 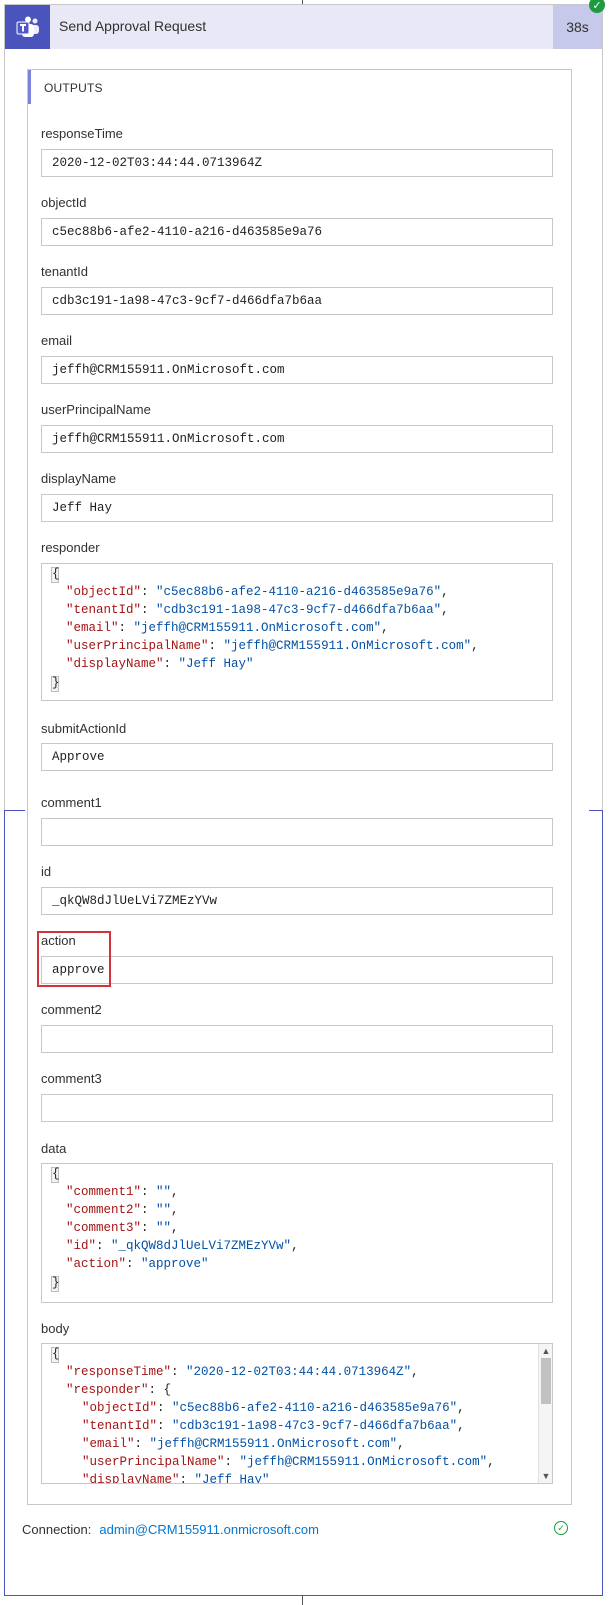 I want to click on body-scrollbar: ▲ ▼, so click(x=545, y=1413).